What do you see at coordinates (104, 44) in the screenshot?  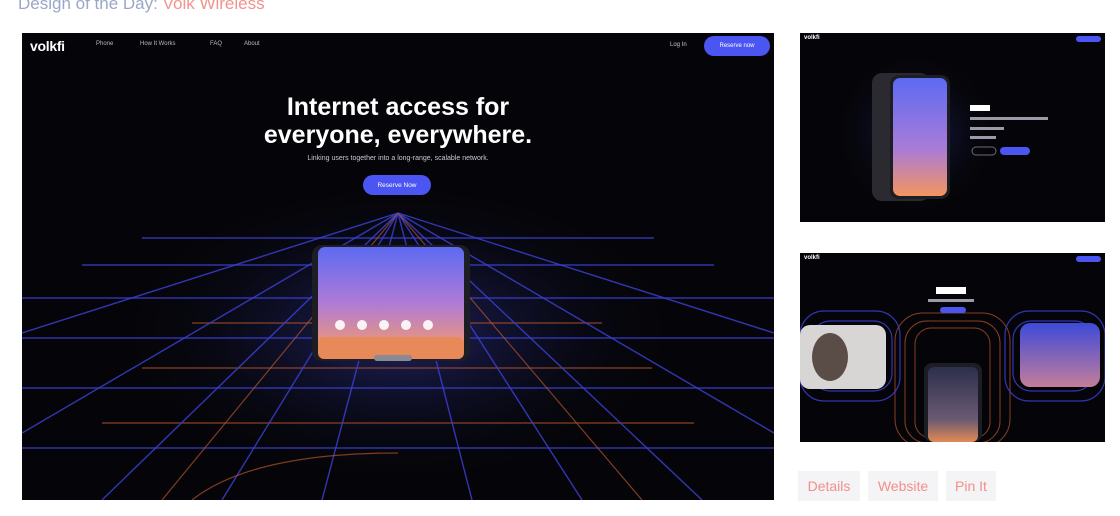 I see `nav-link-phone: Phone` at bounding box center [104, 44].